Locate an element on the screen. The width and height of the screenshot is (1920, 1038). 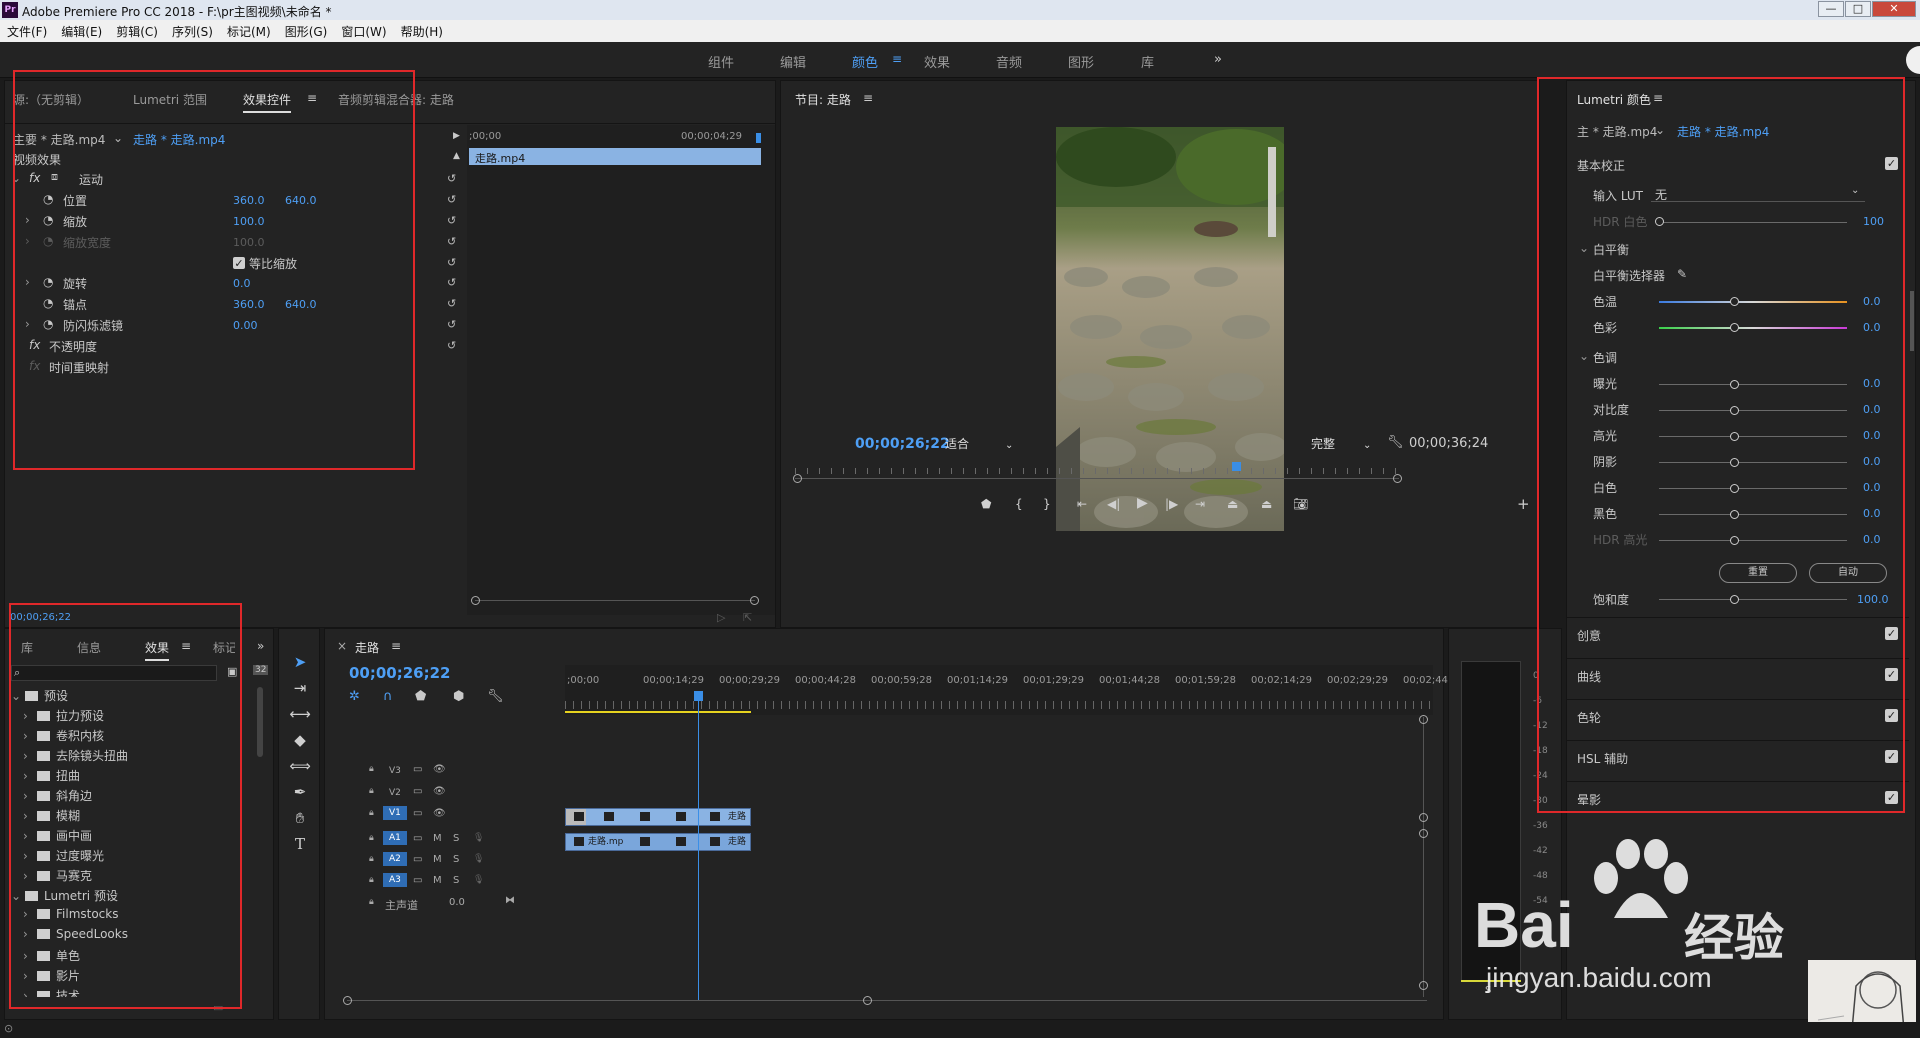
menu-help: 帮助(H) is located at coordinates (422, 30).